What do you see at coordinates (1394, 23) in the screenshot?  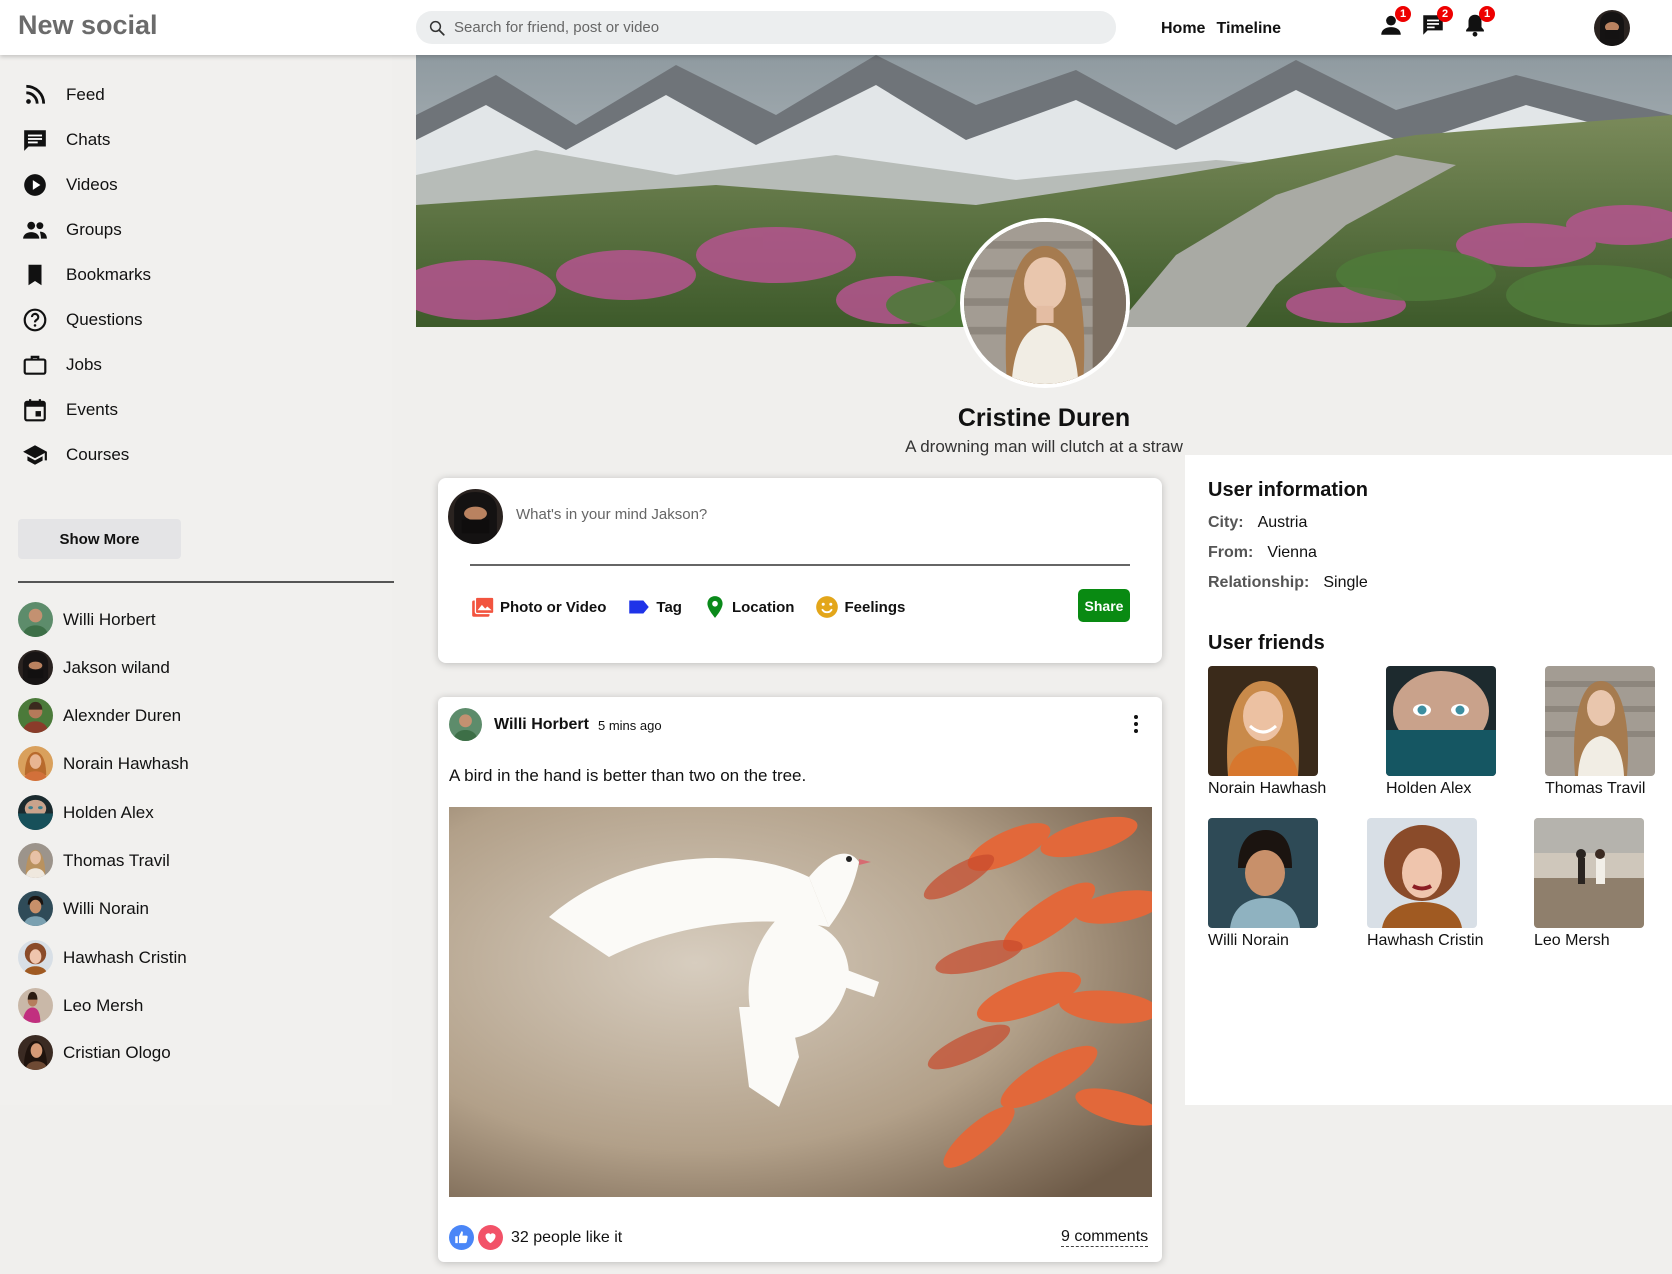 I see `friend-requests-button: 1` at bounding box center [1394, 23].